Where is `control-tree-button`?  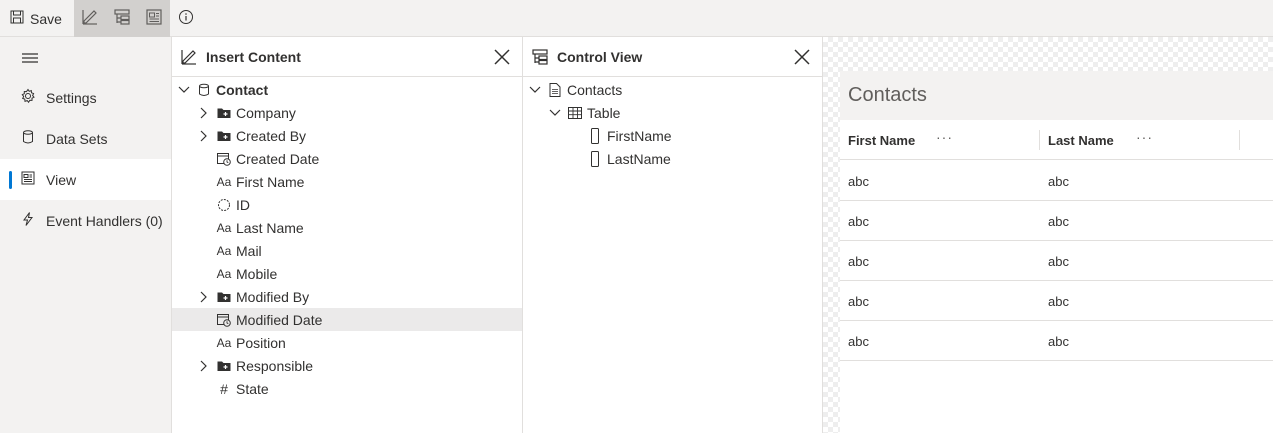
control-tree-button is located at coordinates (122, 18).